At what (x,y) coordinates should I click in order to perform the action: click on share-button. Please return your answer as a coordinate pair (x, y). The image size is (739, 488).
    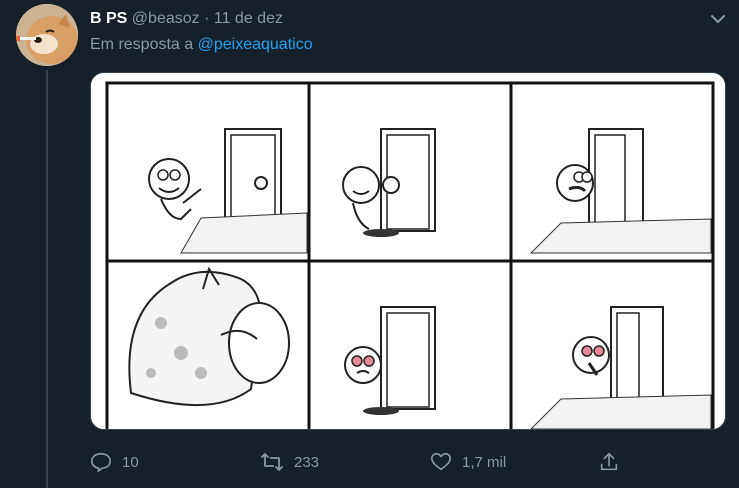
    Looking at the image, I should click on (609, 462).